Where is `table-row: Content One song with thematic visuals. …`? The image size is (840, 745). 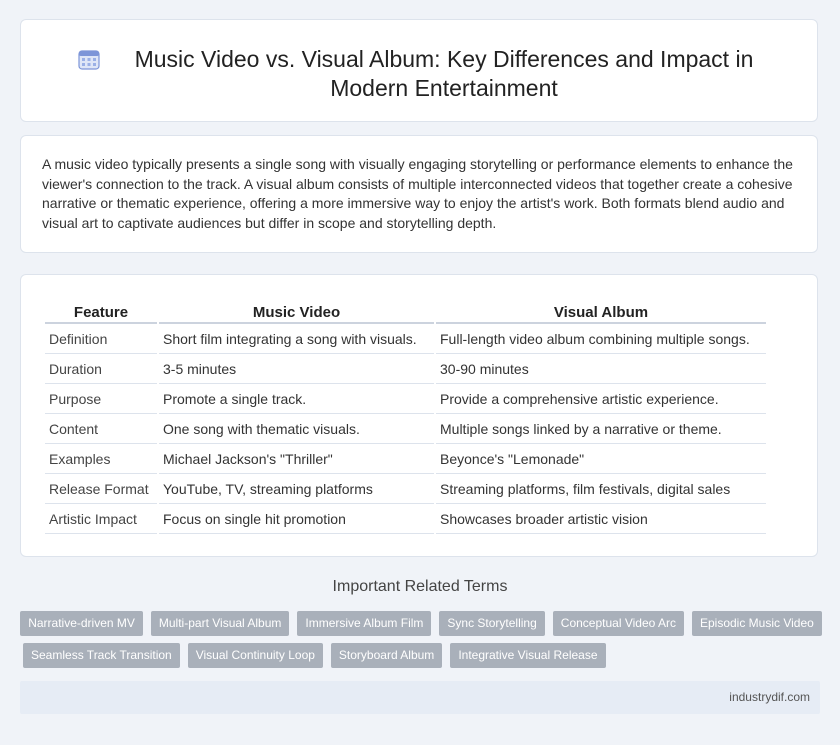
table-row: Content One song with thematic visuals. … is located at coordinates (405, 429).